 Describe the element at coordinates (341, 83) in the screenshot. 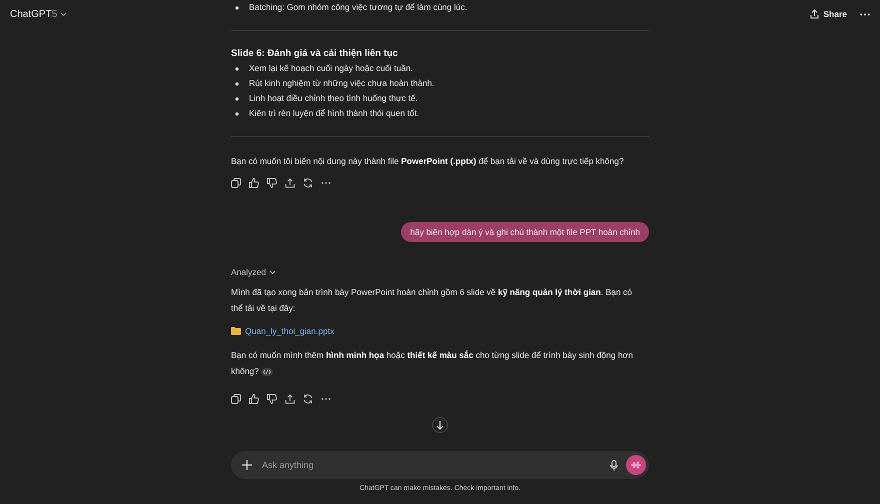

I see `list-item-text: Rút kinh nghiệm từ những việc chưa hoàn thành.` at that location.